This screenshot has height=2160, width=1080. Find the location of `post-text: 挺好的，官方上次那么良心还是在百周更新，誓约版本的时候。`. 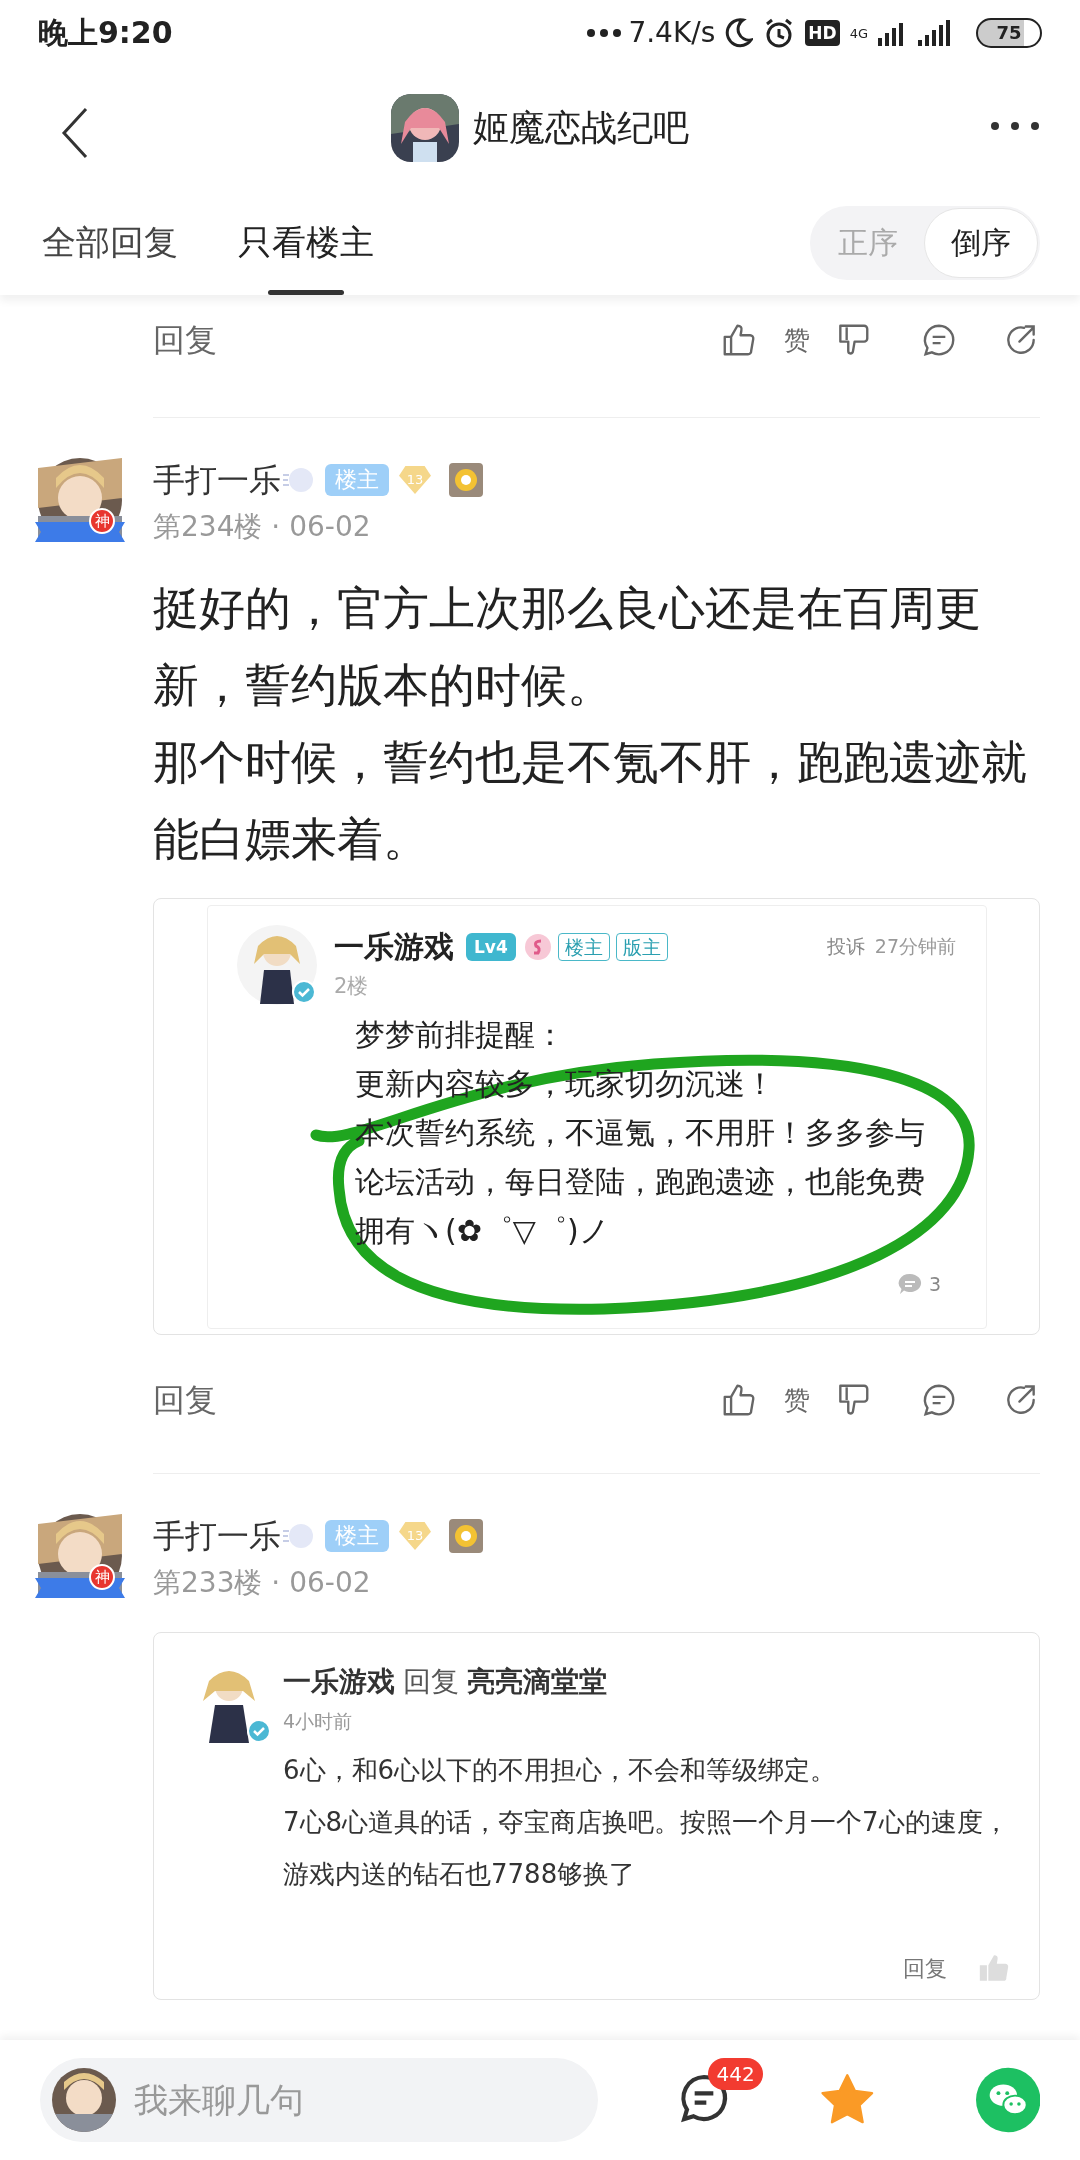

post-text: 挺好的，官方上次那么良心还是在百周更新，誓约版本的时候。 is located at coordinates (567, 647).